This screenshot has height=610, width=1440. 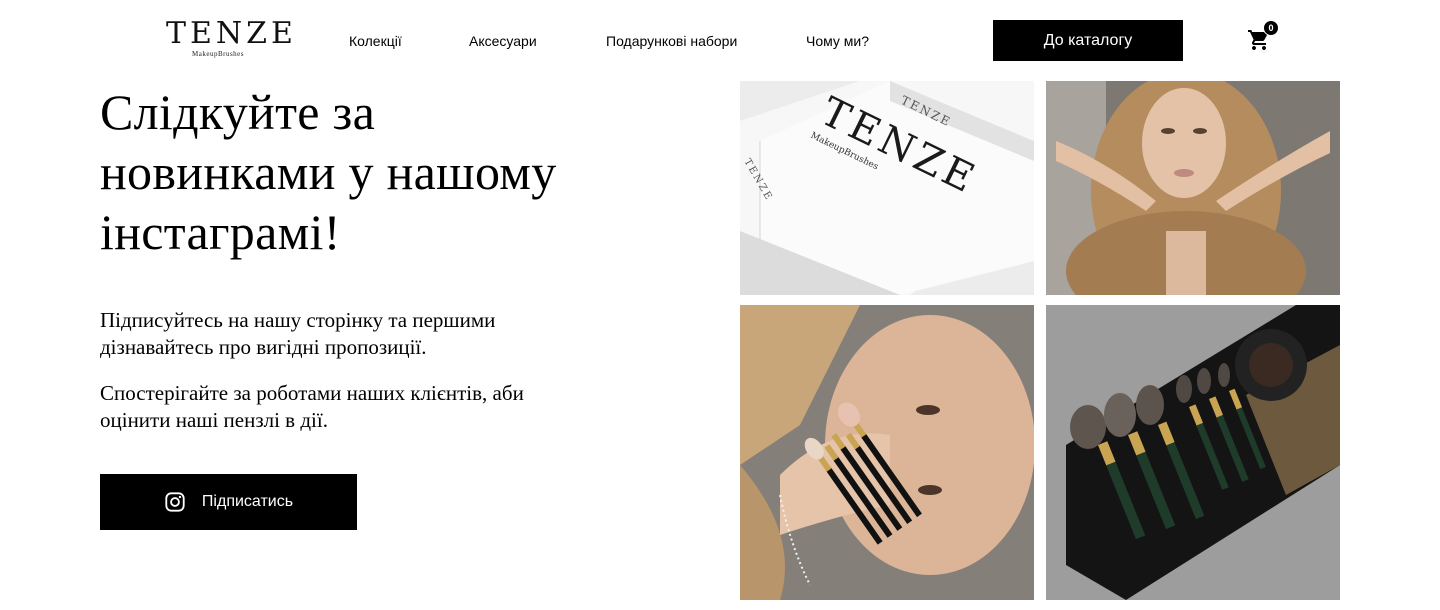 I want to click on nav-gift-sets: Подарункові набори, so click(x=671, y=41).